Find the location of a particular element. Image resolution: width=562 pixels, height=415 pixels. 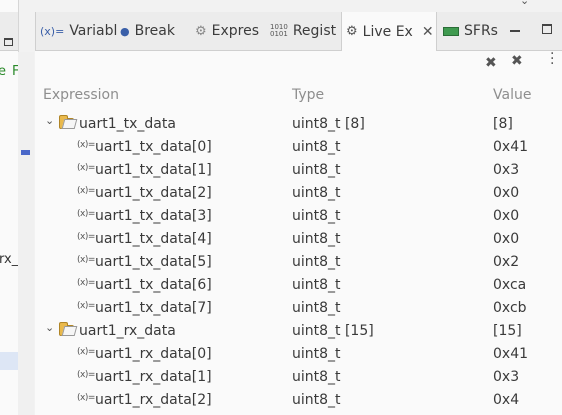

tree-child-row: (x)= uart1_tx_data[1] uint8_t 0x3 is located at coordinates (298, 170).